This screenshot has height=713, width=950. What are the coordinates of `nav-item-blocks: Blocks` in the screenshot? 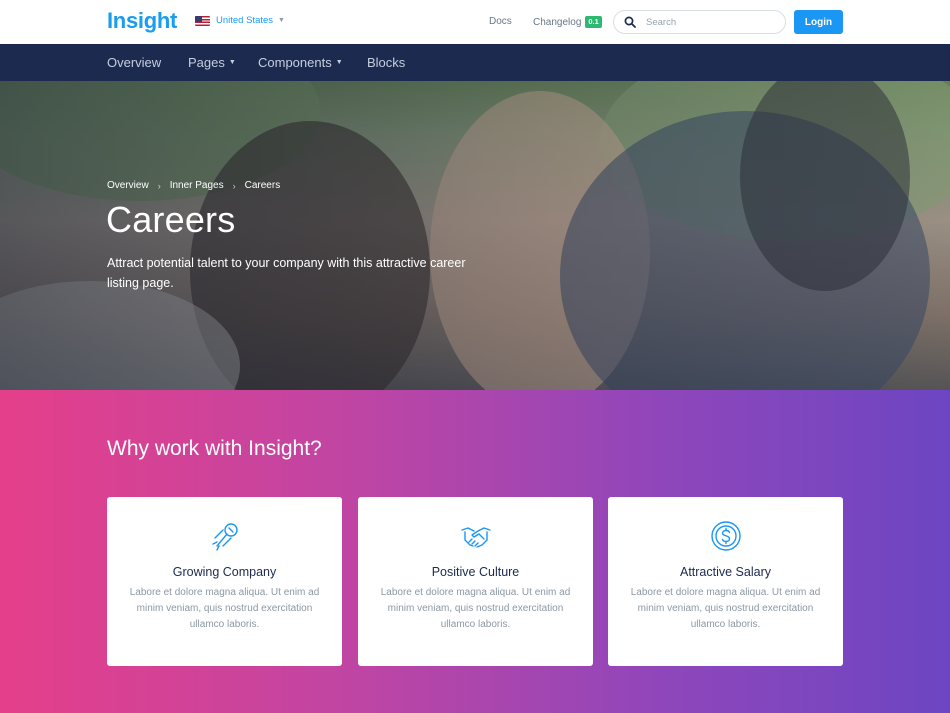 It's located at (386, 62).